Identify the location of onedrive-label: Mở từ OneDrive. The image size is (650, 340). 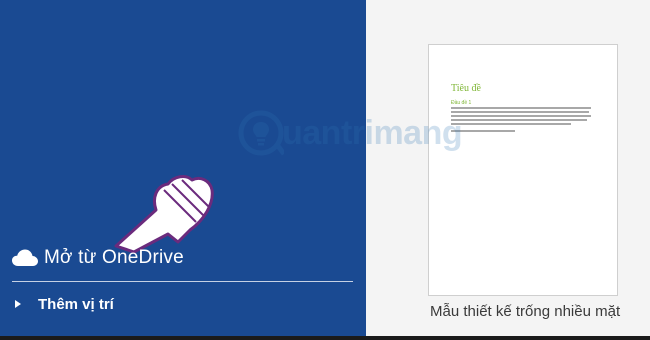
(114, 257).